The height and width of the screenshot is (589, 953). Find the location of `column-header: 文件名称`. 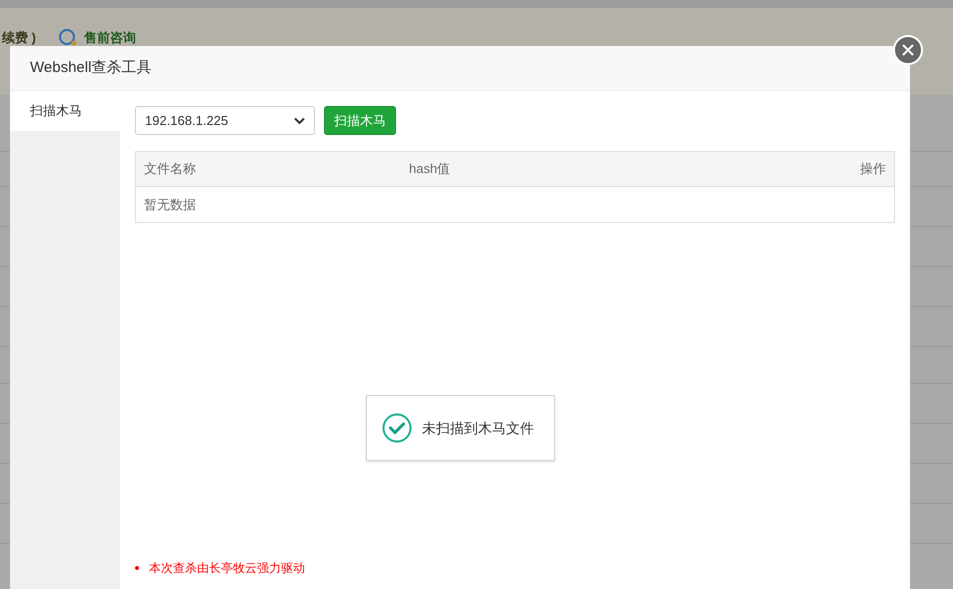

column-header: 文件名称 is located at coordinates (170, 169).